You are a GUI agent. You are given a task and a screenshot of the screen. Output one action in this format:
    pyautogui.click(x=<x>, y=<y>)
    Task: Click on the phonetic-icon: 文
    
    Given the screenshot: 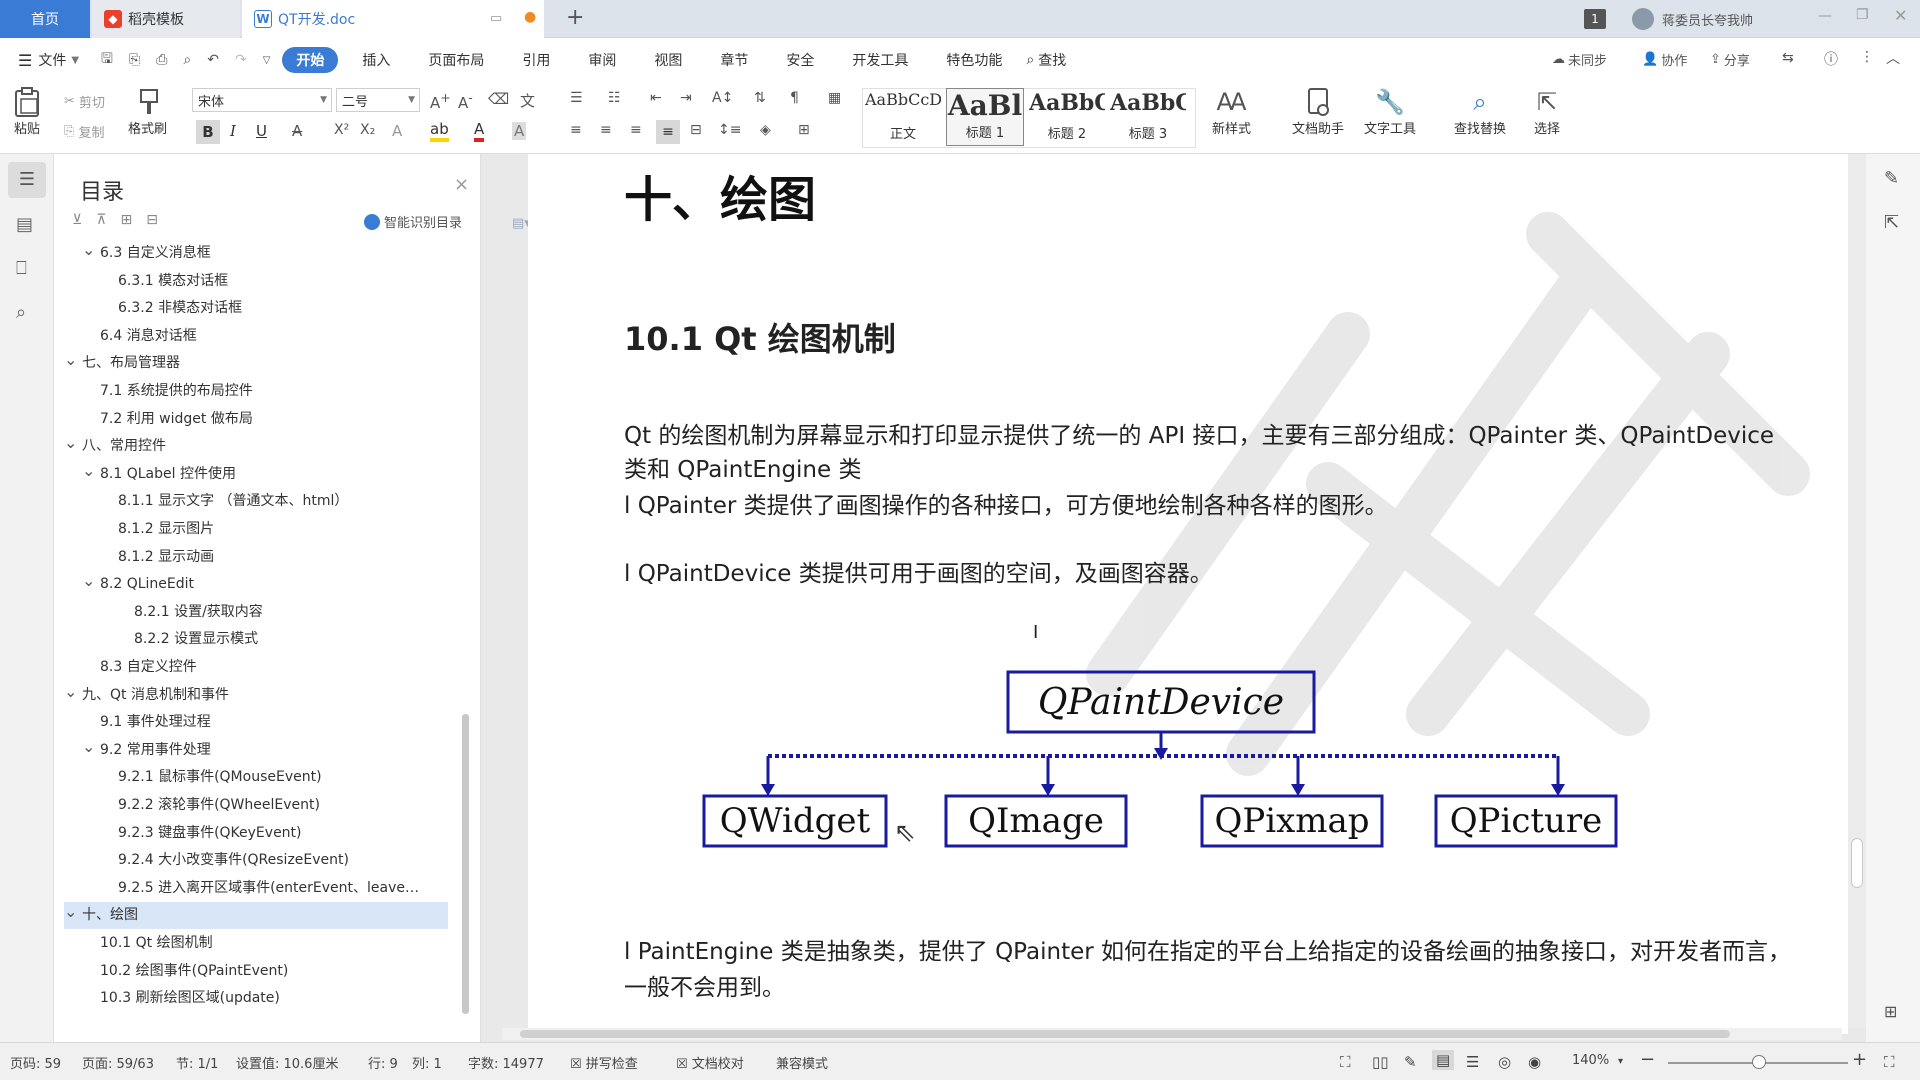 What is the action you would take?
    pyautogui.click(x=527, y=100)
    